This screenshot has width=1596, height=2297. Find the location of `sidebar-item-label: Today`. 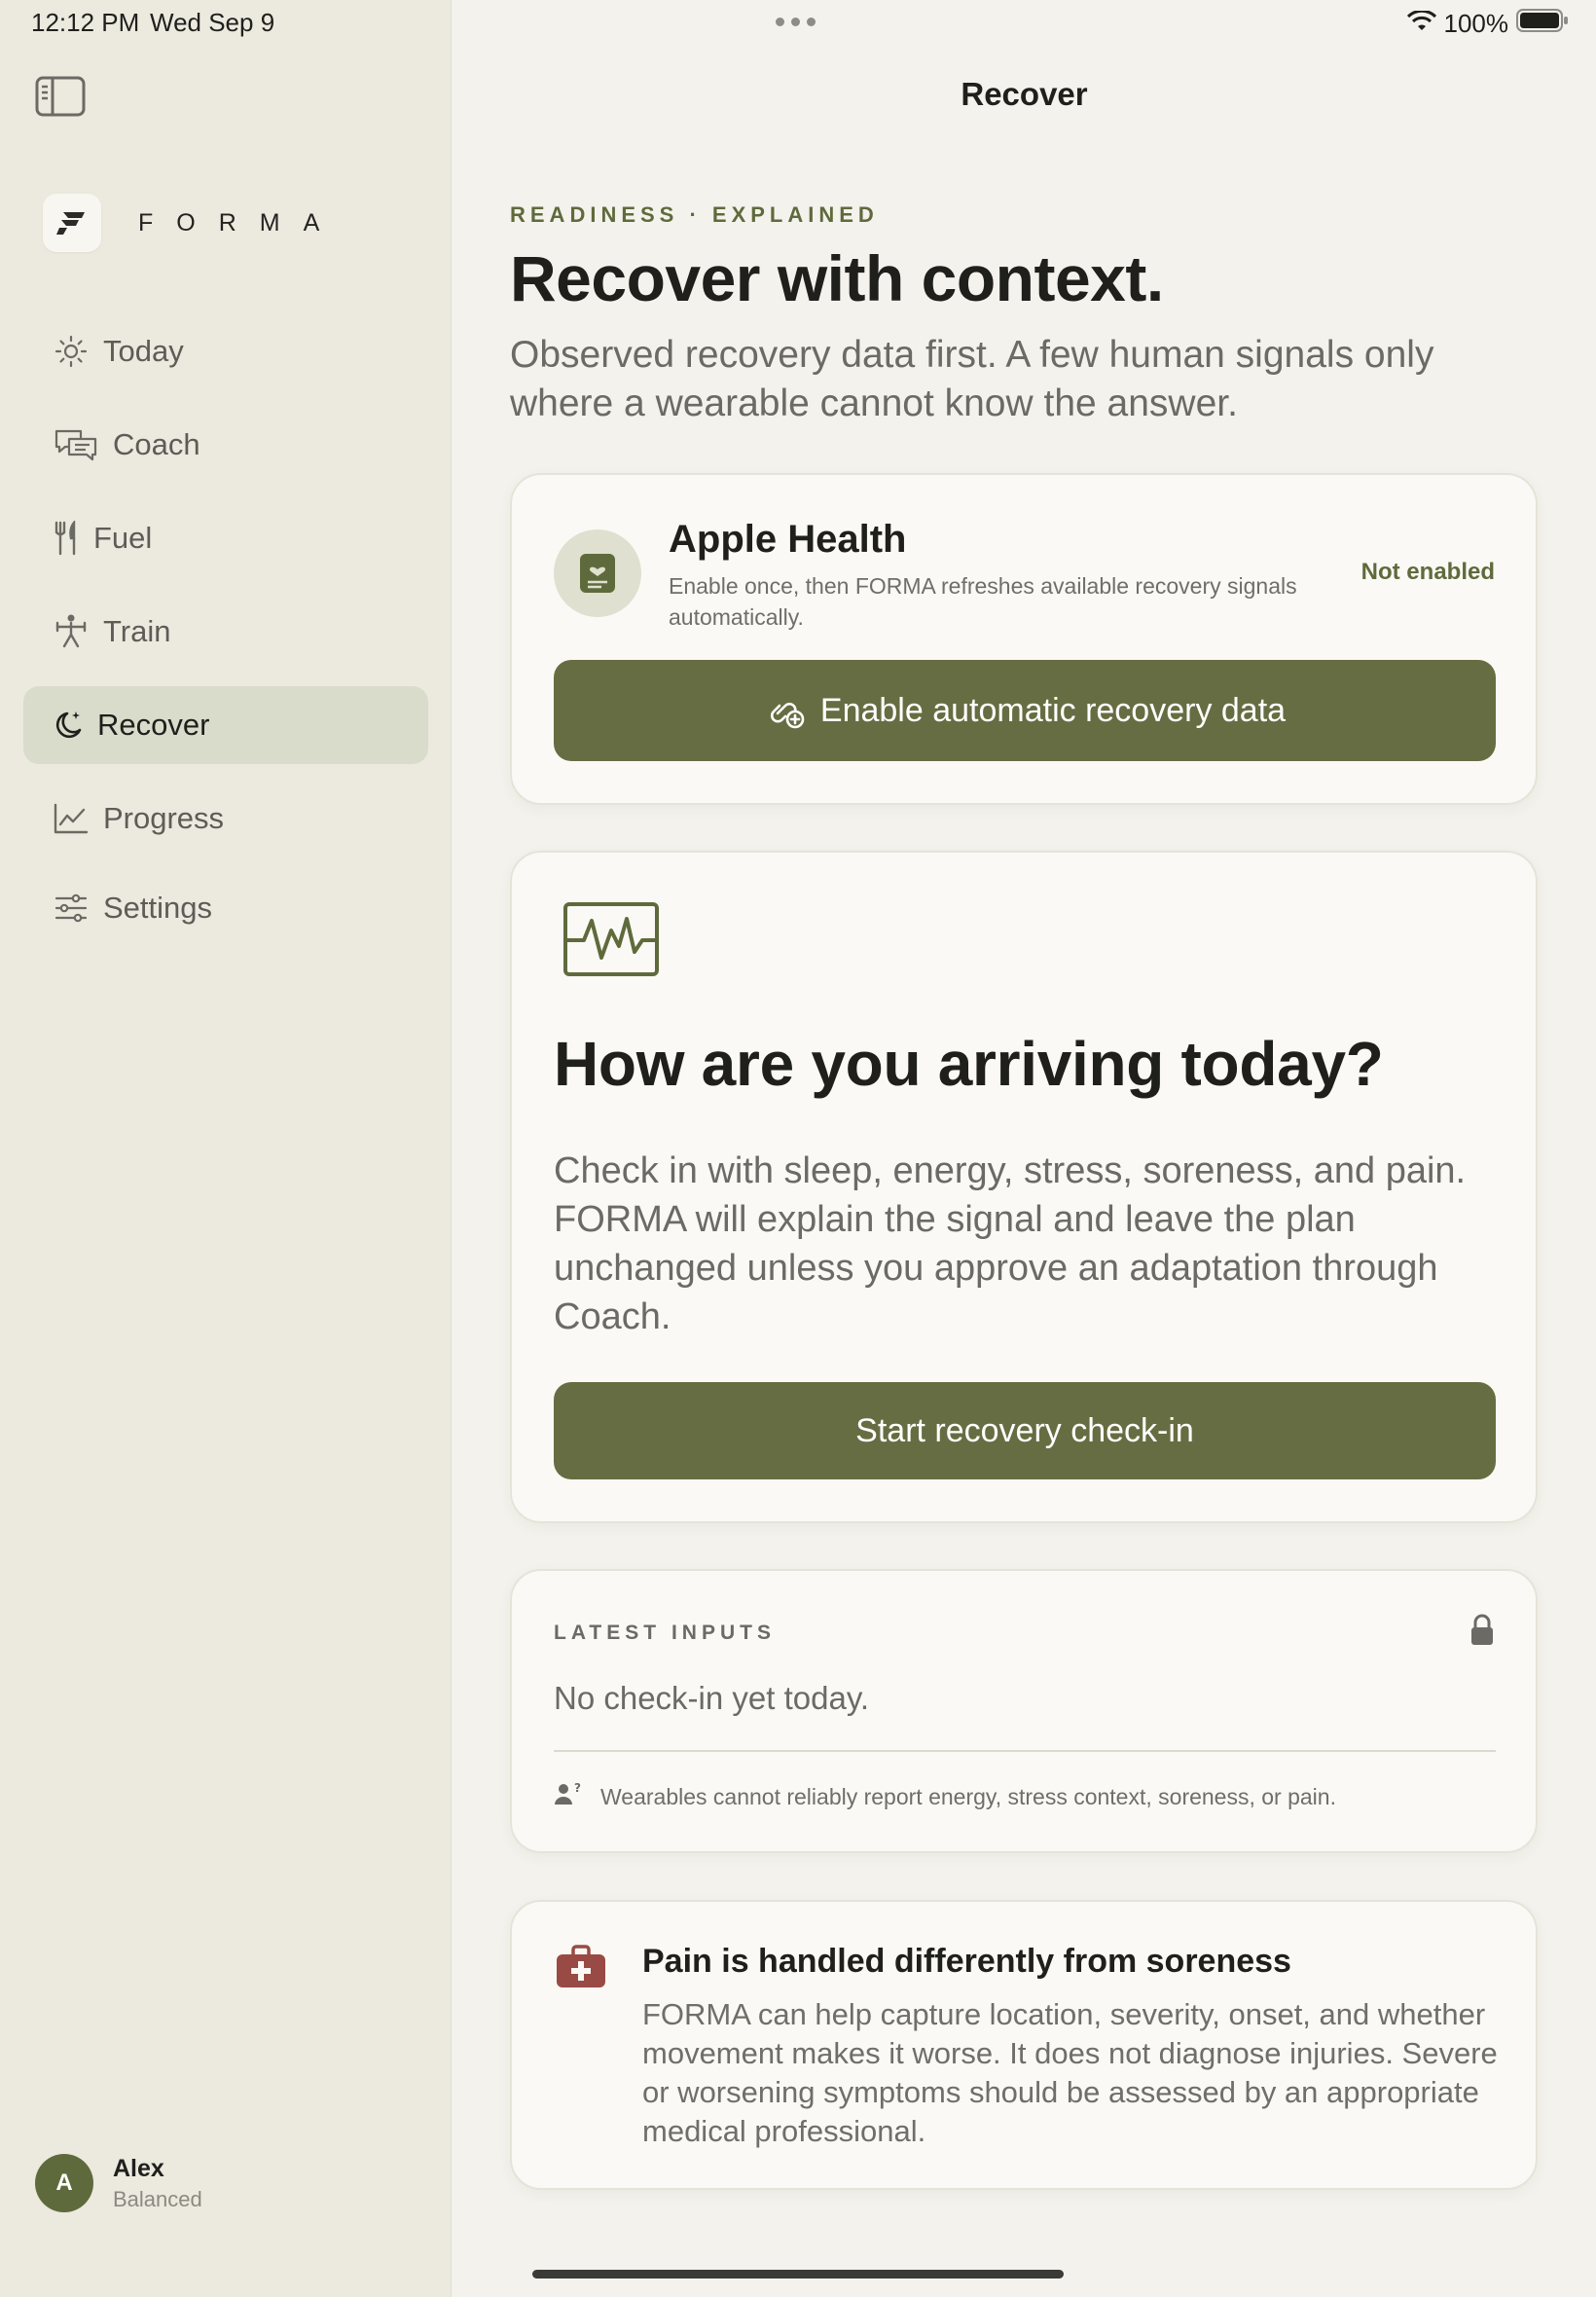

sidebar-item-label: Today is located at coordinates (143, 351).